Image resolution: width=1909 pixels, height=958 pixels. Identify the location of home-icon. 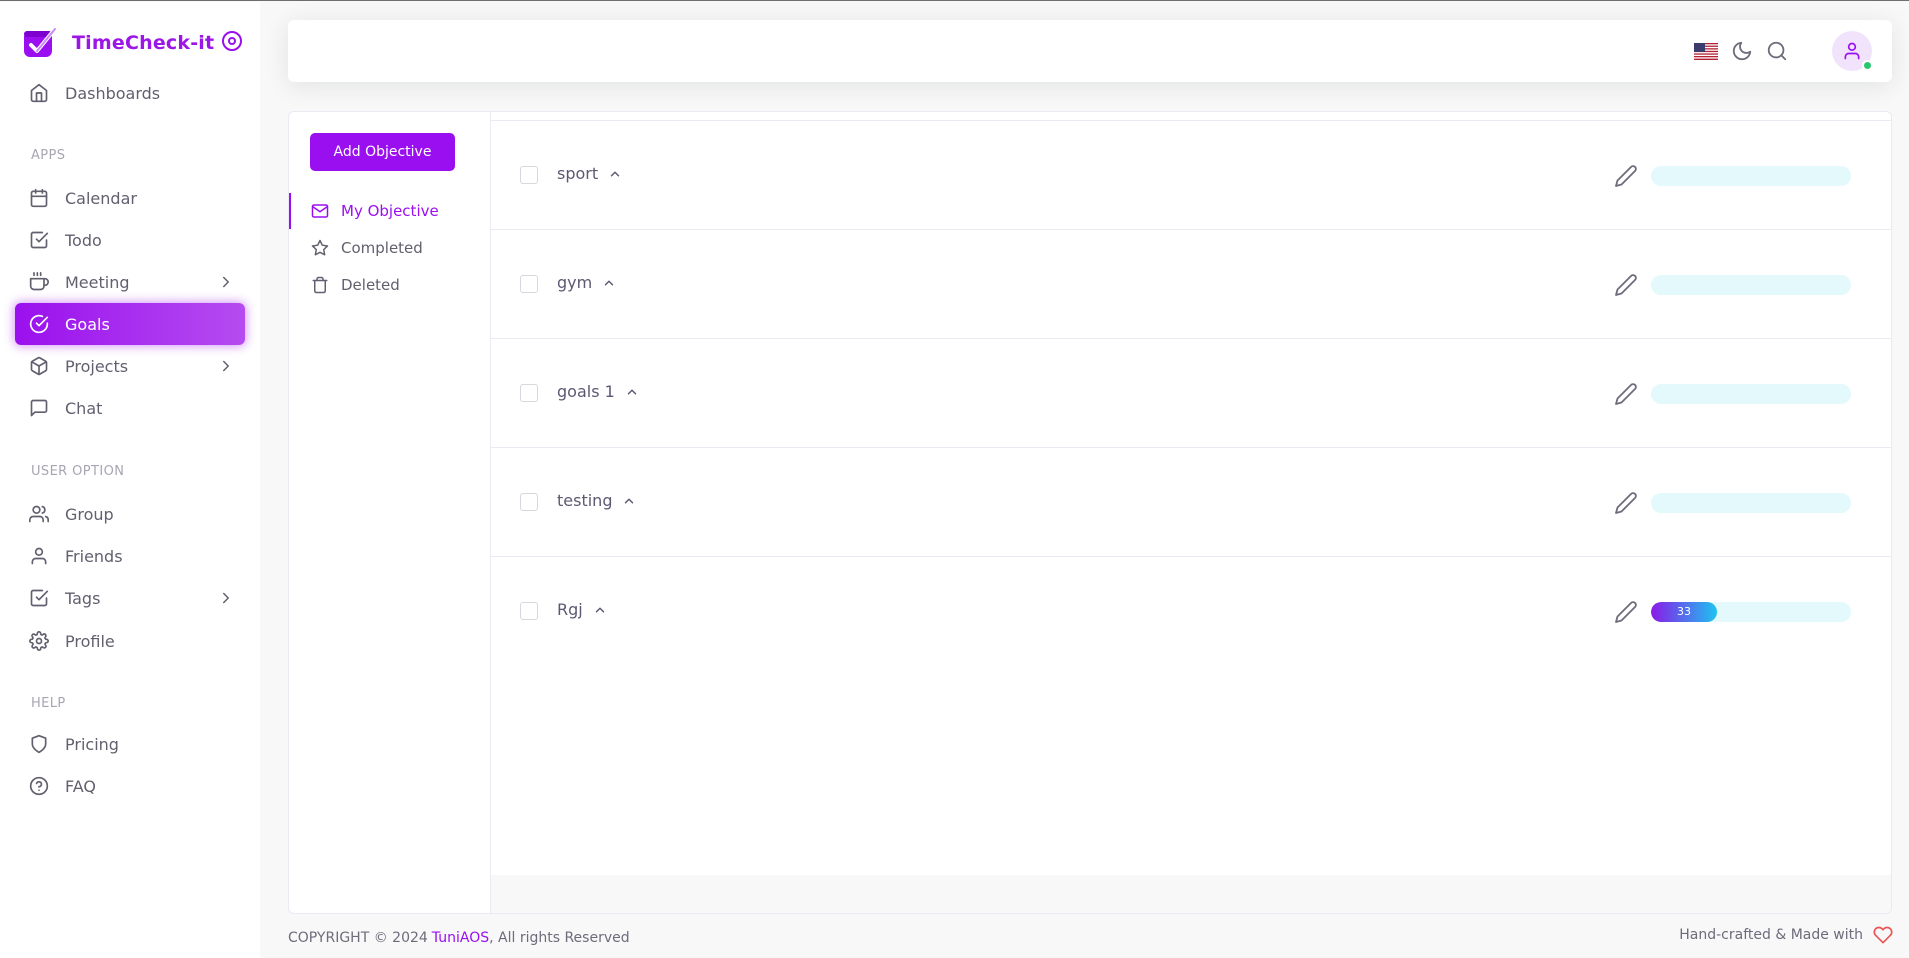
(39, 93).